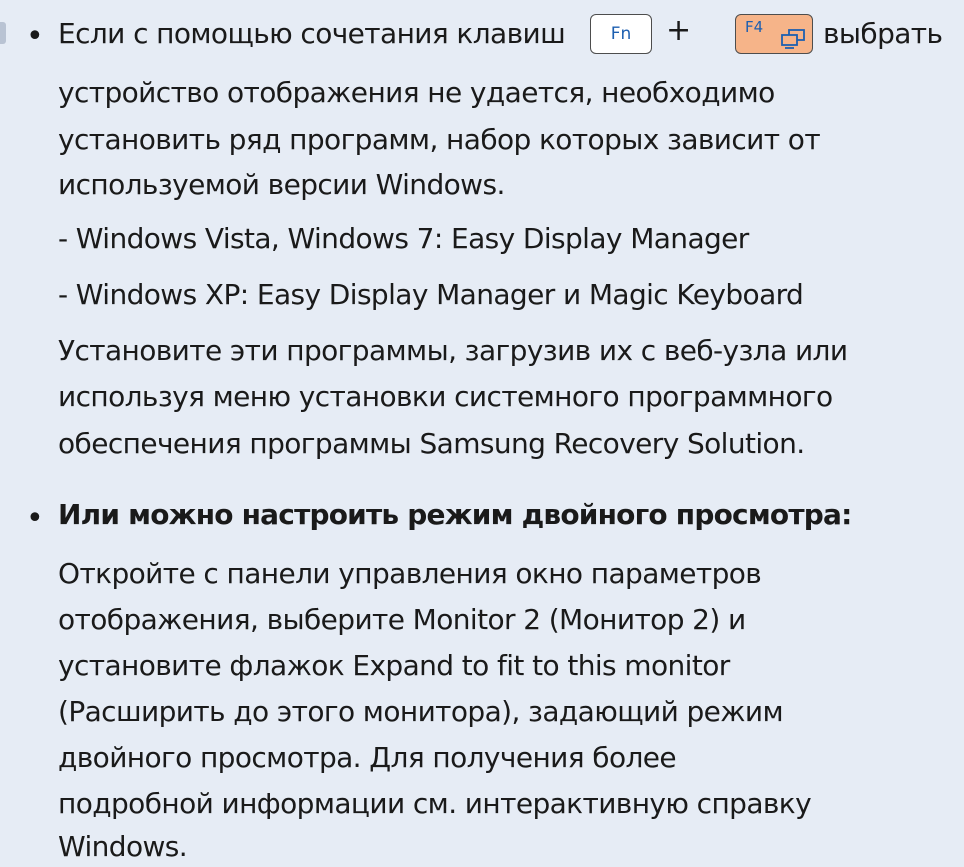 This screenshot has width=964, height=867. I want to click on fn-key: Fn, so click(621, 34).